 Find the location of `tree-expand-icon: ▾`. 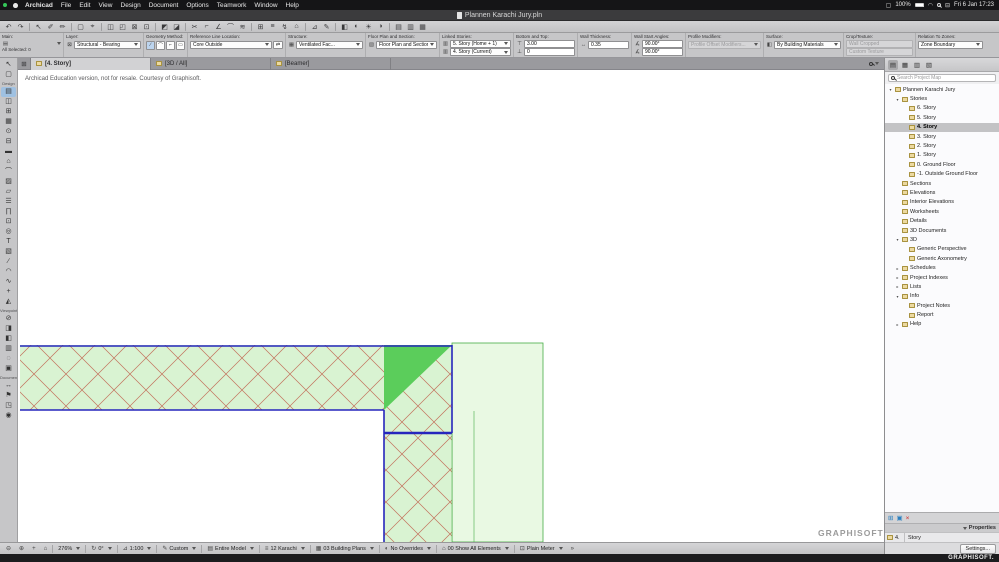

tree-expand-icon: ▾ is located at coordinates (890, 89).